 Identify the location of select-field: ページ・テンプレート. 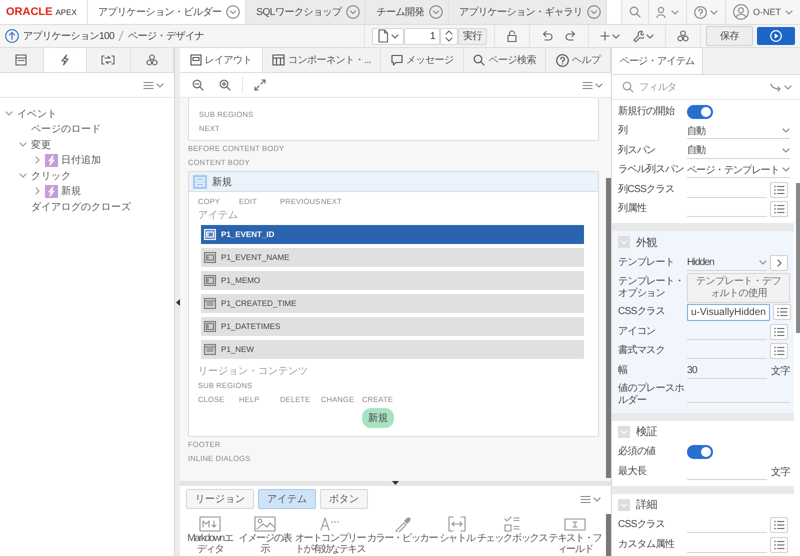
(738, 170).